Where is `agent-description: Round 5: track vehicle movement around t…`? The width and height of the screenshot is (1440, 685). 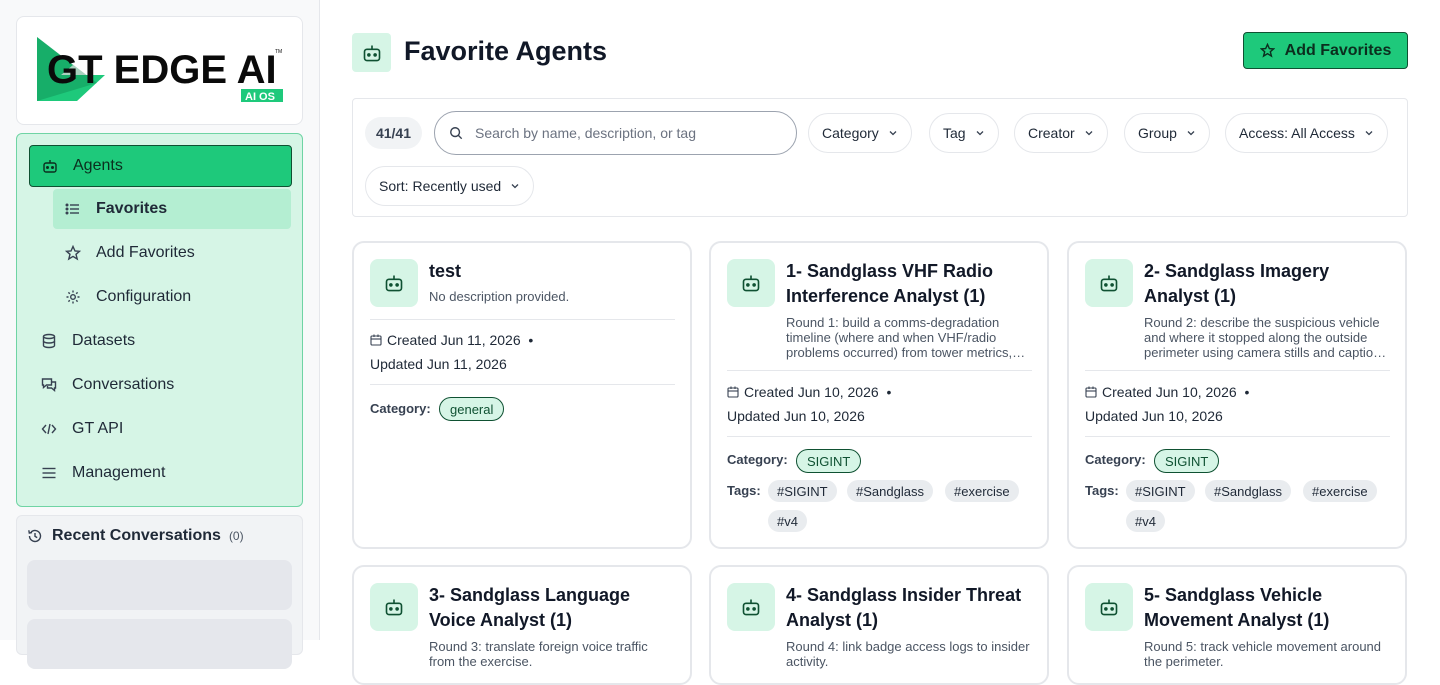
agent-description: Round 5: track vehicle movement around t… is located at coordinates (1263, 654).